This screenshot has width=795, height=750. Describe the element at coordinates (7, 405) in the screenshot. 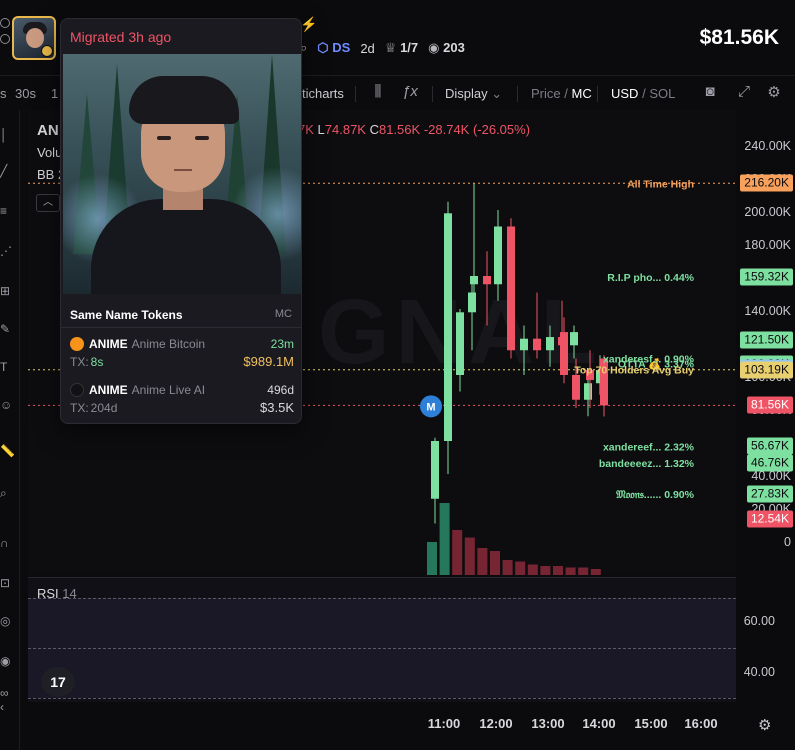

I see `emoji-icon: ☺` at that location.